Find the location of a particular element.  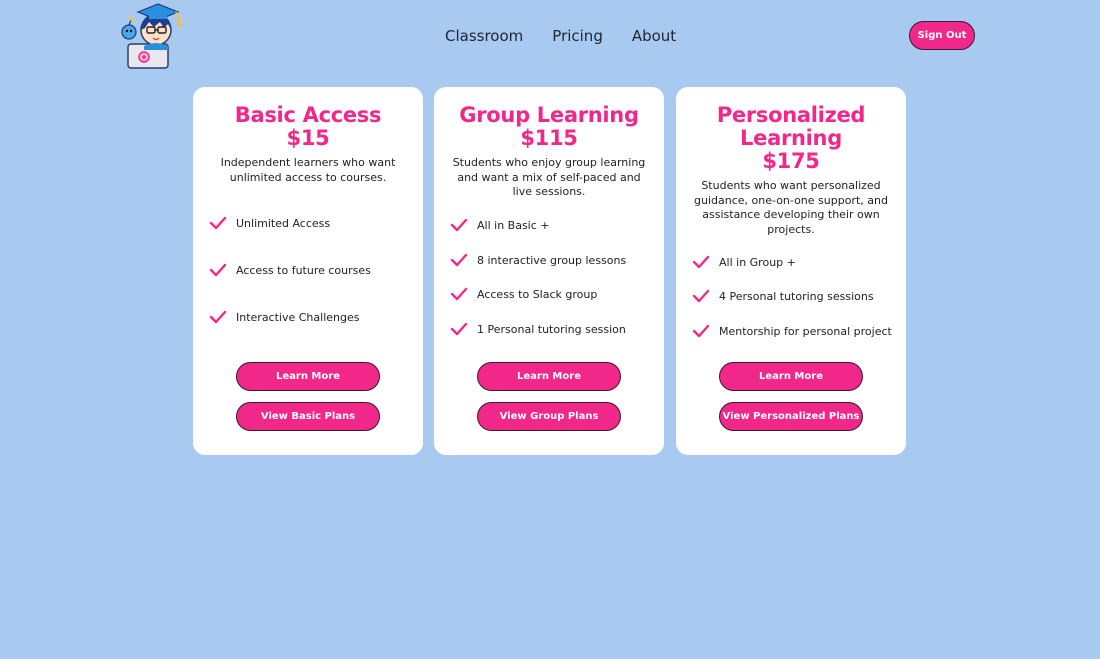

plan-name: Basic Access is located at coordinates (308, 115).